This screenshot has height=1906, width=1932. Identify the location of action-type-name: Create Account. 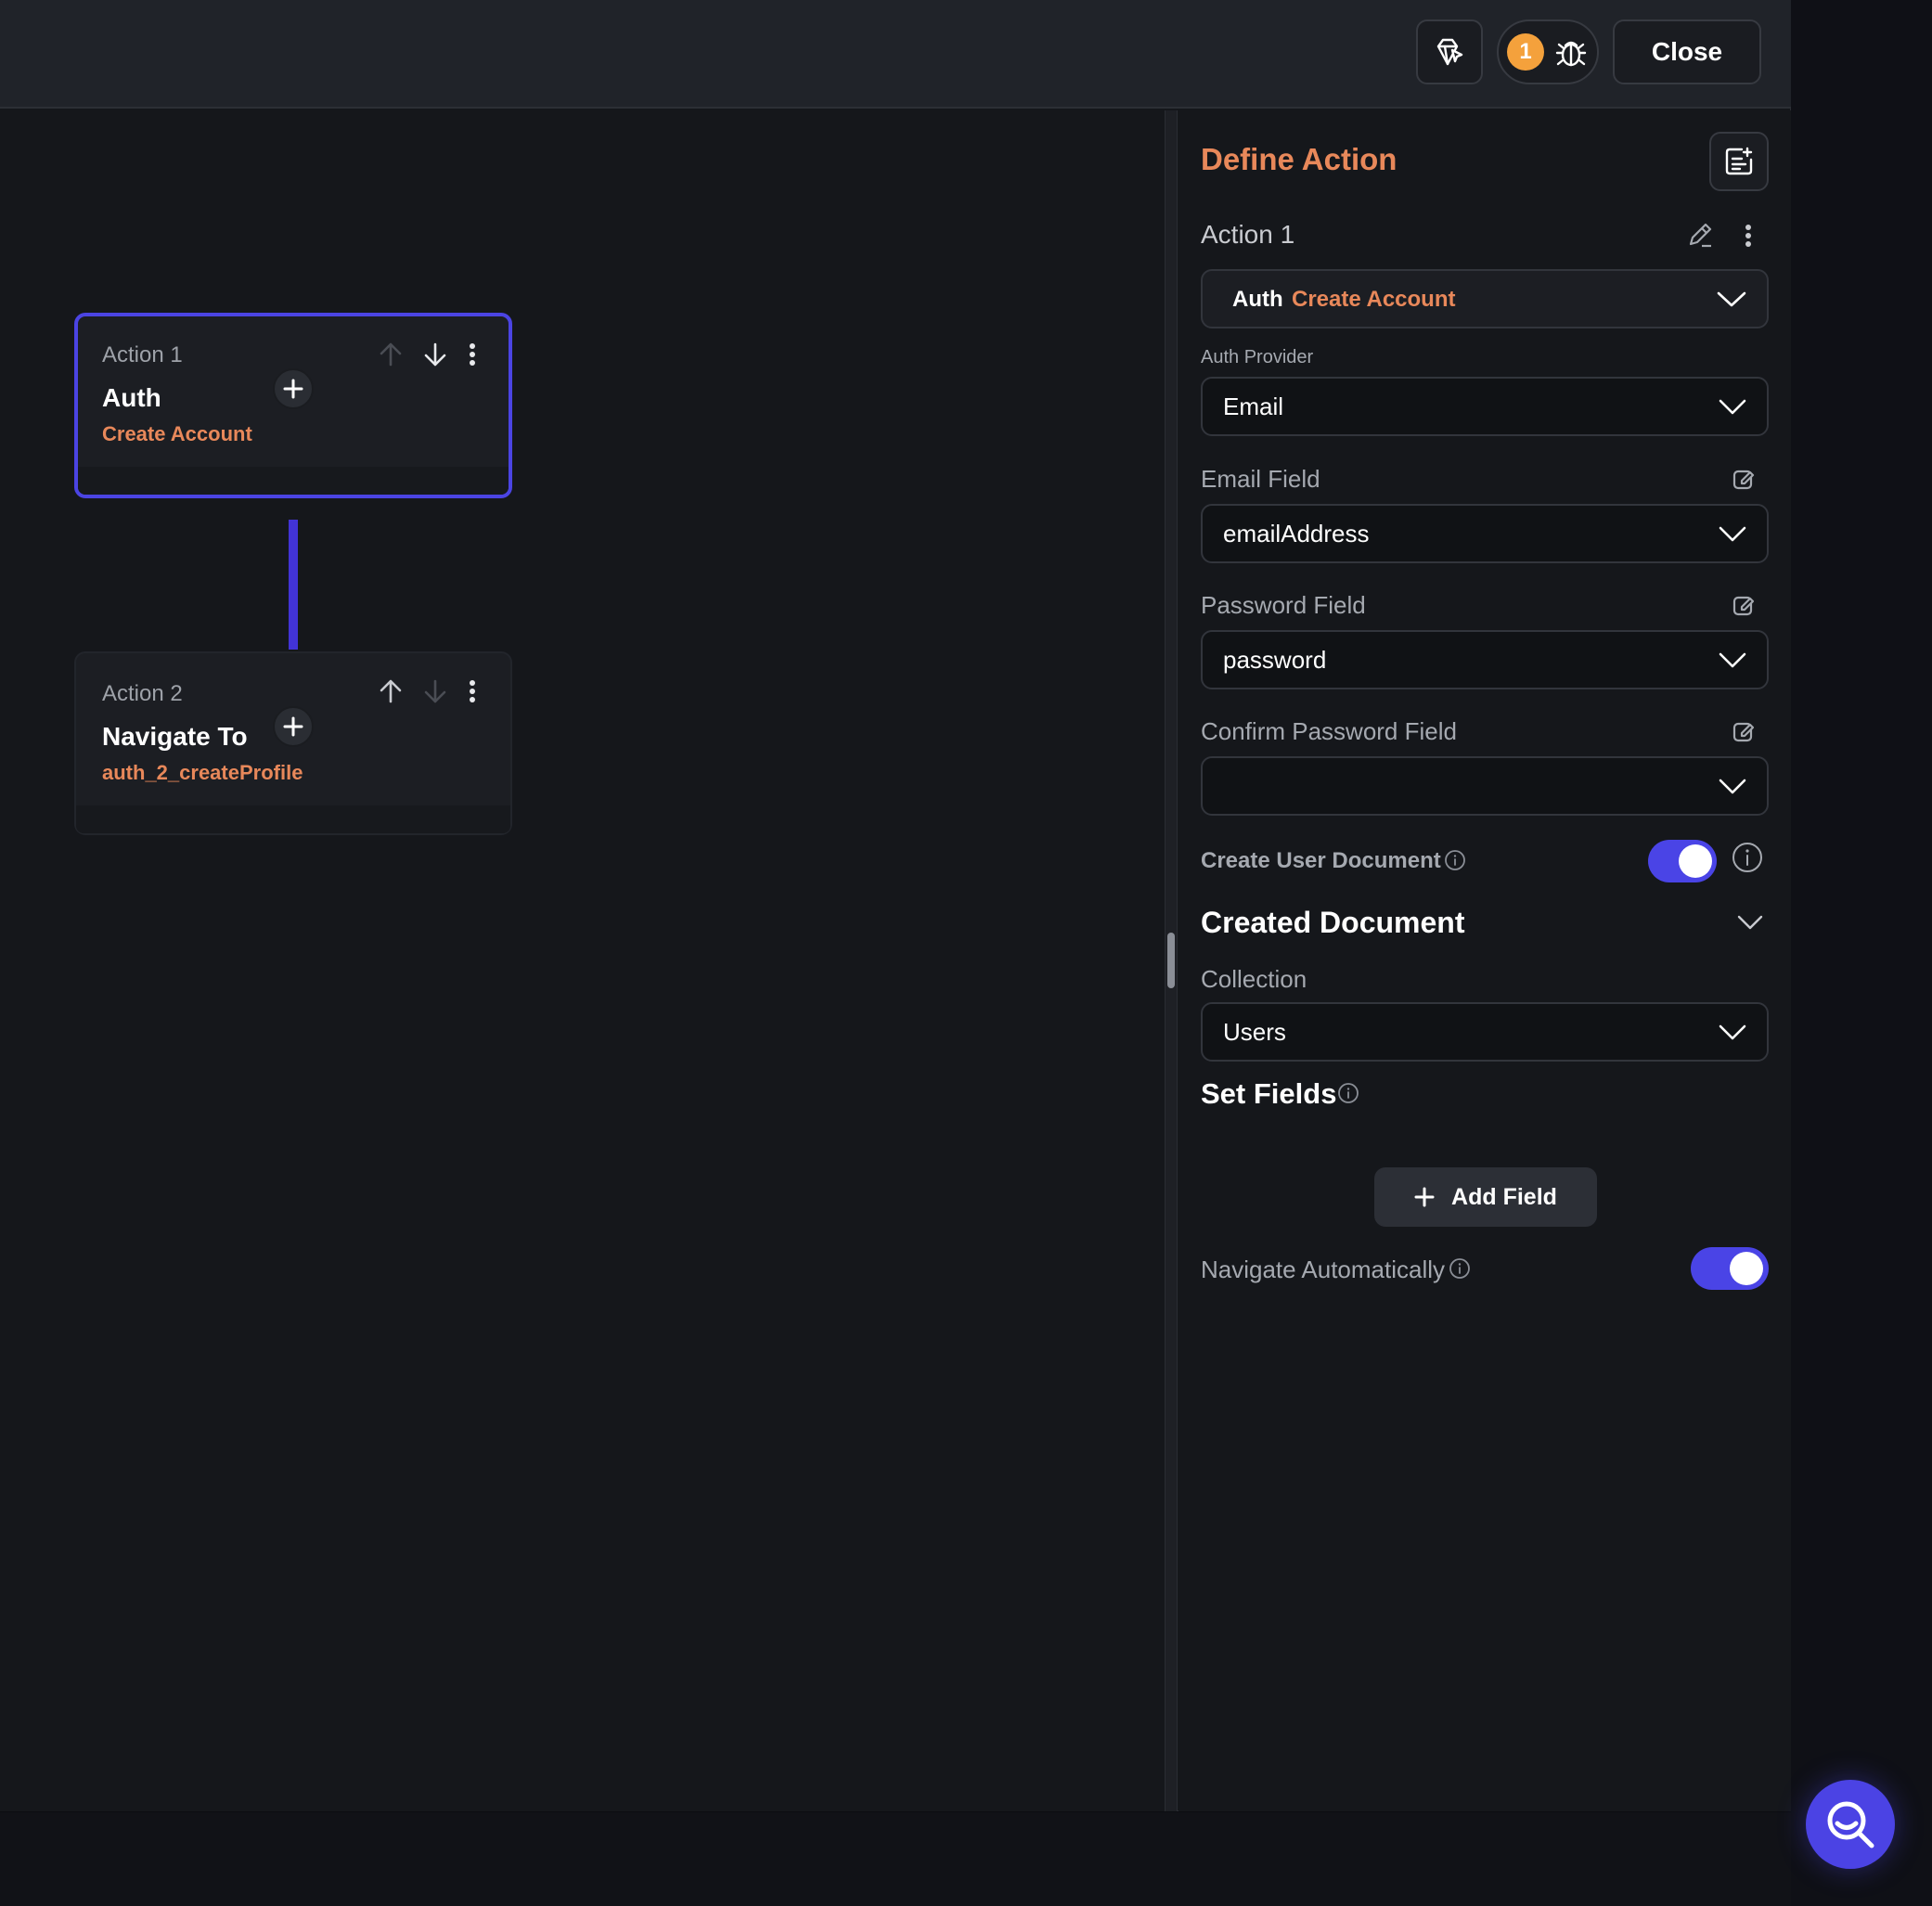
(1374, 299).